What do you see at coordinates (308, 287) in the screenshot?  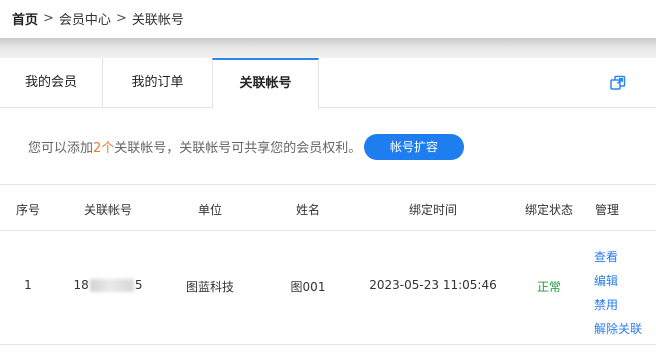 I see `row-name: 图001` at bounding box center [308, 287].